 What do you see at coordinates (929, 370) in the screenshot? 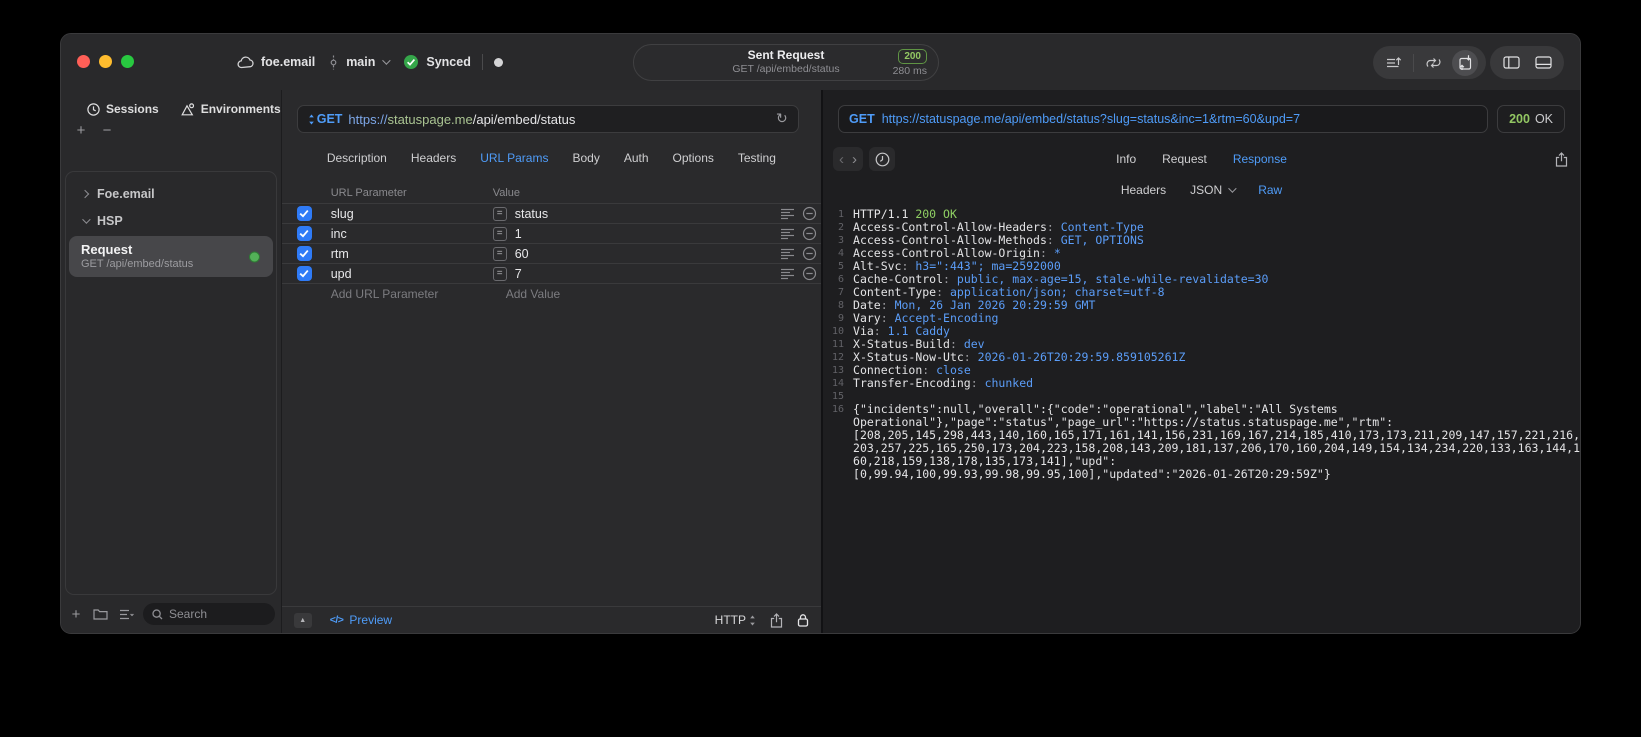
I see `token: :` at bounding box center [929, 370].